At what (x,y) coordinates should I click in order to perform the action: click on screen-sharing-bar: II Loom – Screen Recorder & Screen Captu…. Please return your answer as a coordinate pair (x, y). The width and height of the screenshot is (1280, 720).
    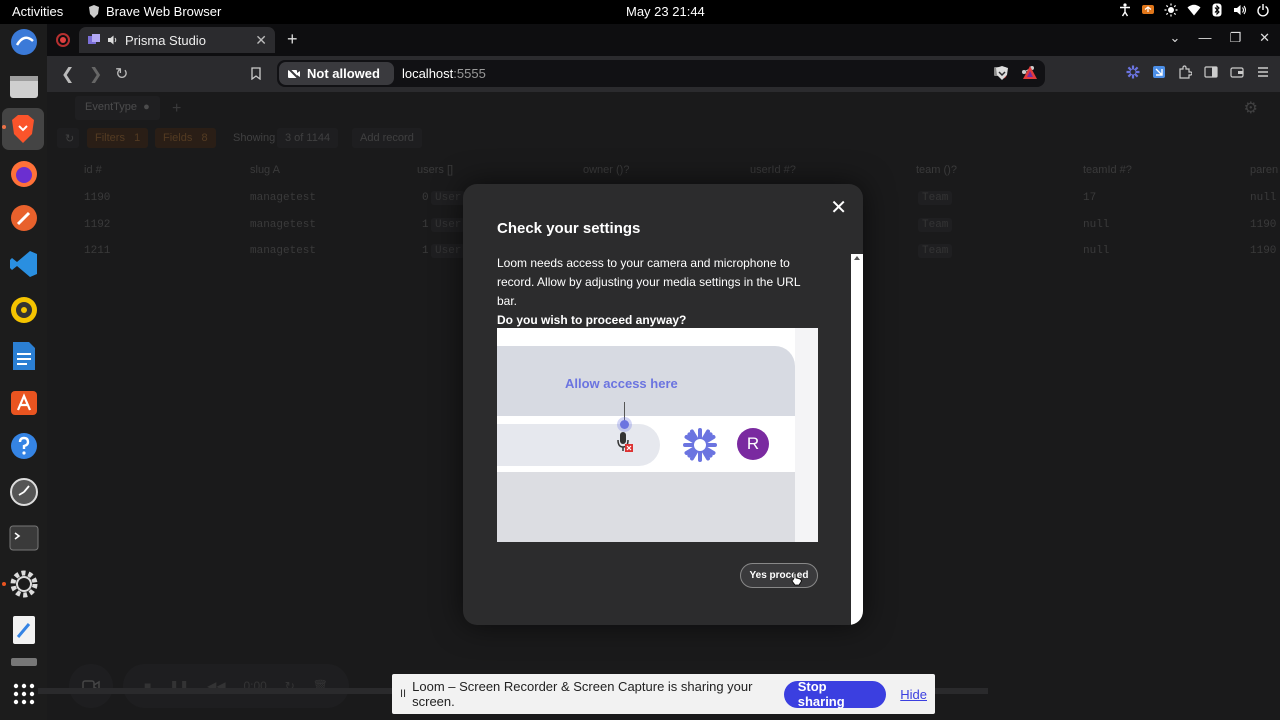
    Looking at the image, I should click on (663, 694).